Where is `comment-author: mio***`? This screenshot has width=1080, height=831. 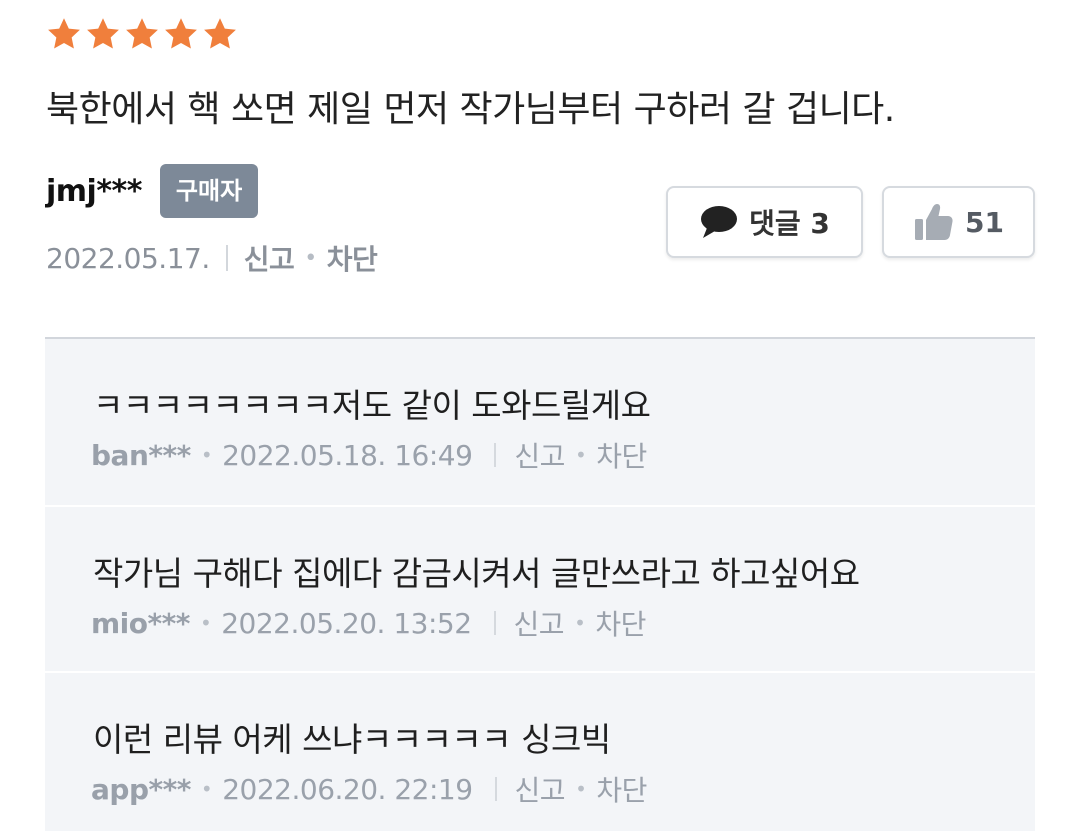 comment-author: mio*** is located at coordinates (140, 623).